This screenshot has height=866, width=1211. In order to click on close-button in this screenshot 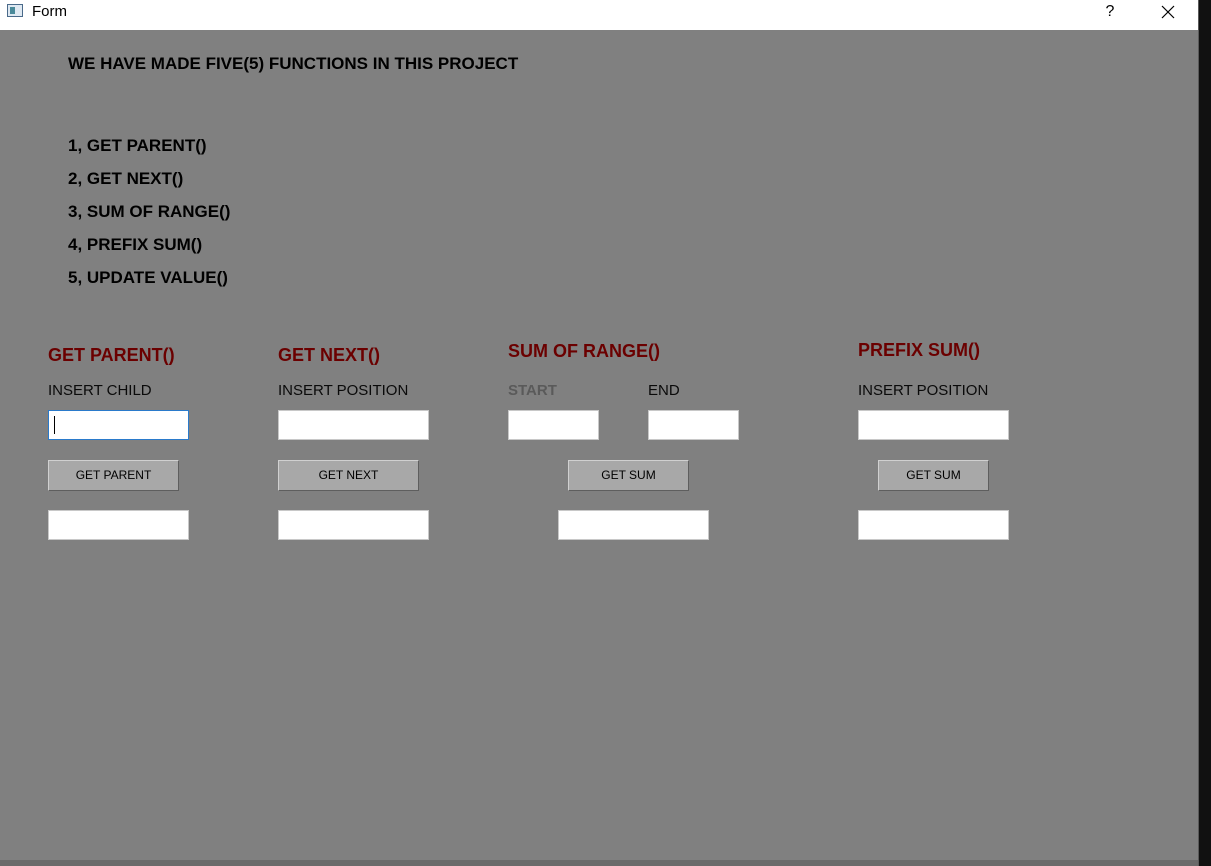, I will do `click(1168, 15)`.